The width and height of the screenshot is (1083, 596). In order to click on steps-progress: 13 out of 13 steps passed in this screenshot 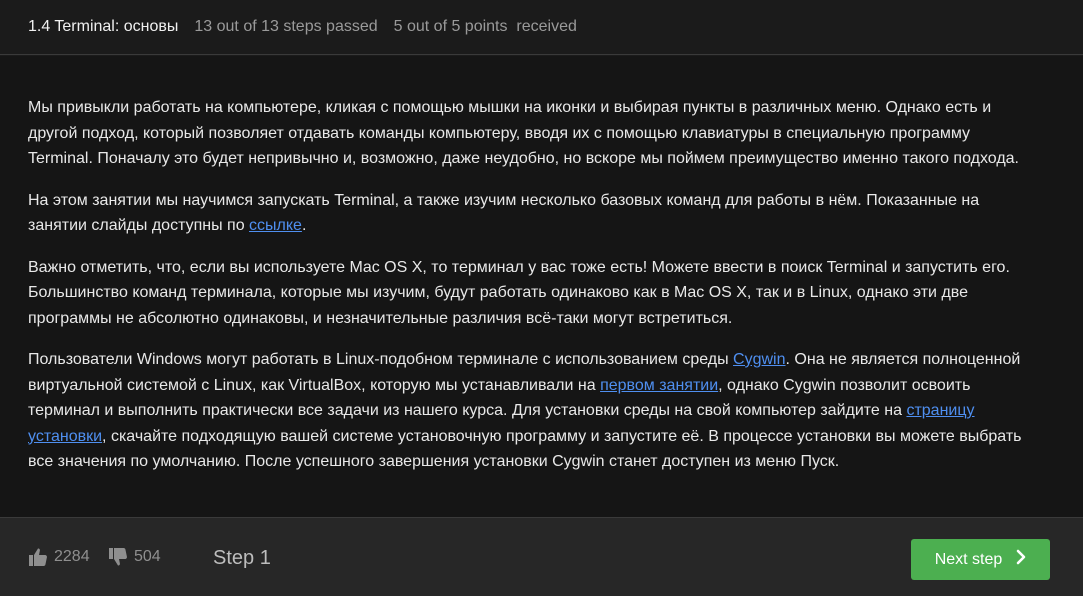, I will do `click(286, 26)`.